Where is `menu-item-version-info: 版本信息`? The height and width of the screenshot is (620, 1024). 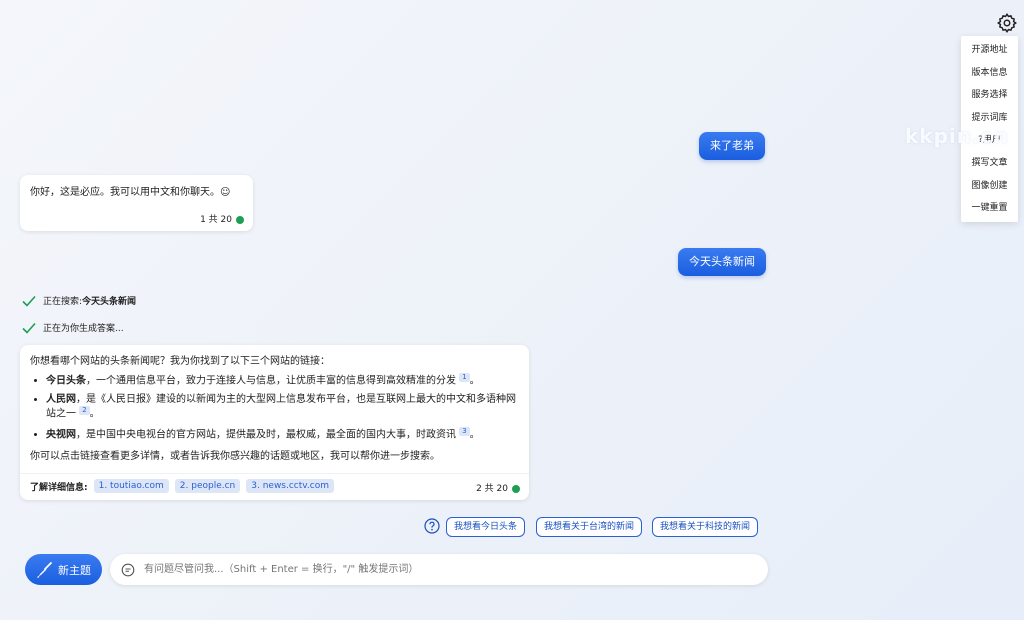
menu-item-version-info: 版本信息 is located at coordinates (989, 73).